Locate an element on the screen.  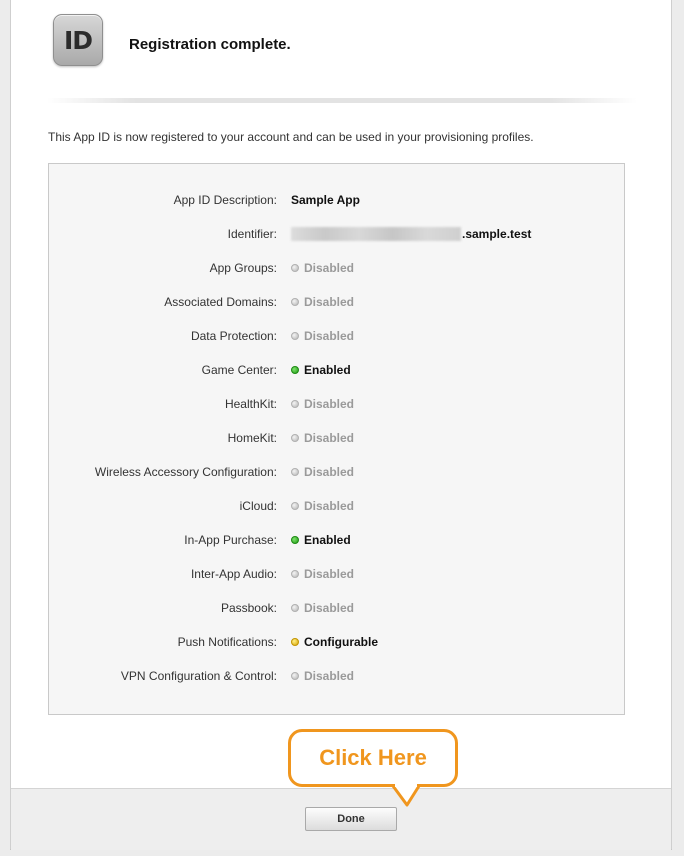
detail-row-identifier: Identifier: .sample.test is located at coordinates (336, 234).